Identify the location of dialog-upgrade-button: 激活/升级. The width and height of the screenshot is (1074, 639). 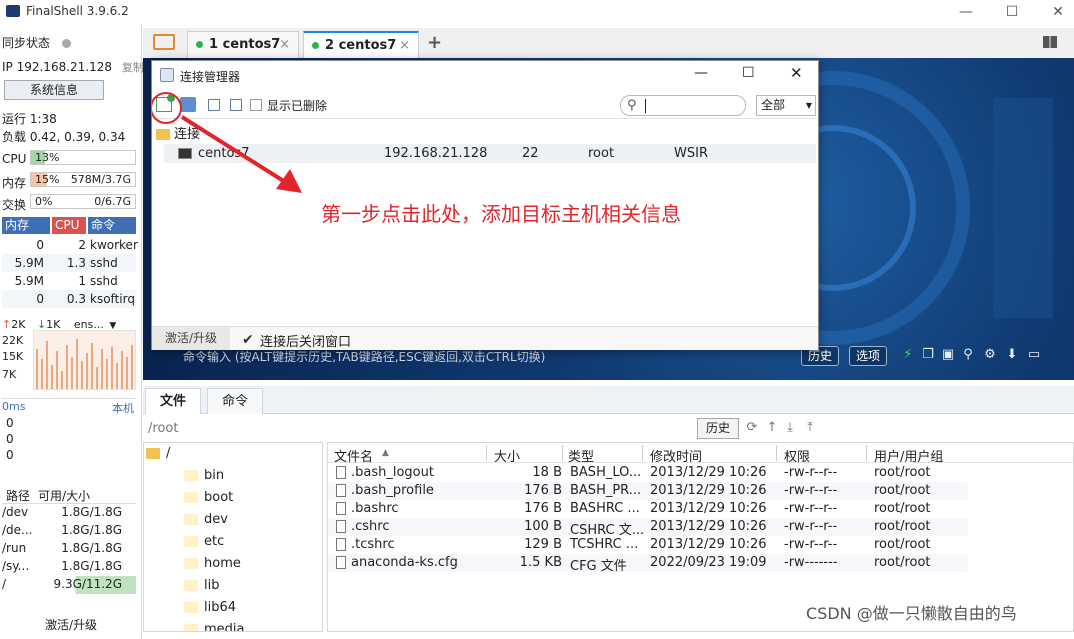
(191, 338).